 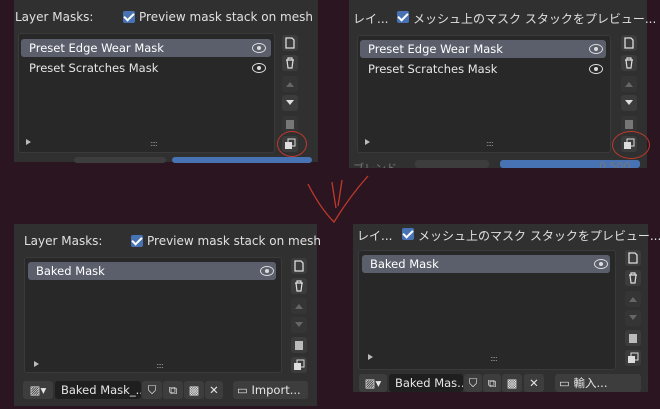 What do you see at coordinates (338, 199) in the screenshot?
I see `hand-drawn-arrow` at bounding box center [338, 199].